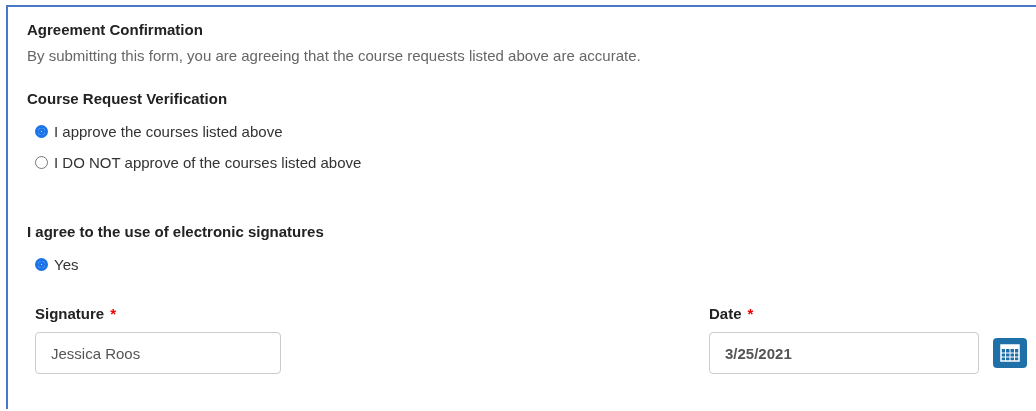  What do you see at coordinates (176, 231) in the screenshot?
I see `question-label: I agree to the use of electronic signatures` at bounding box center [176, 231].